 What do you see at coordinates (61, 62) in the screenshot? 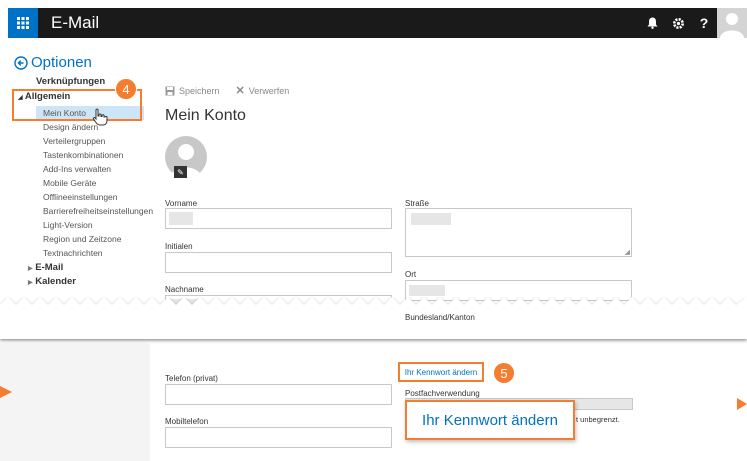
I see `options-title: Optionen` at bounding box center [61, 62].